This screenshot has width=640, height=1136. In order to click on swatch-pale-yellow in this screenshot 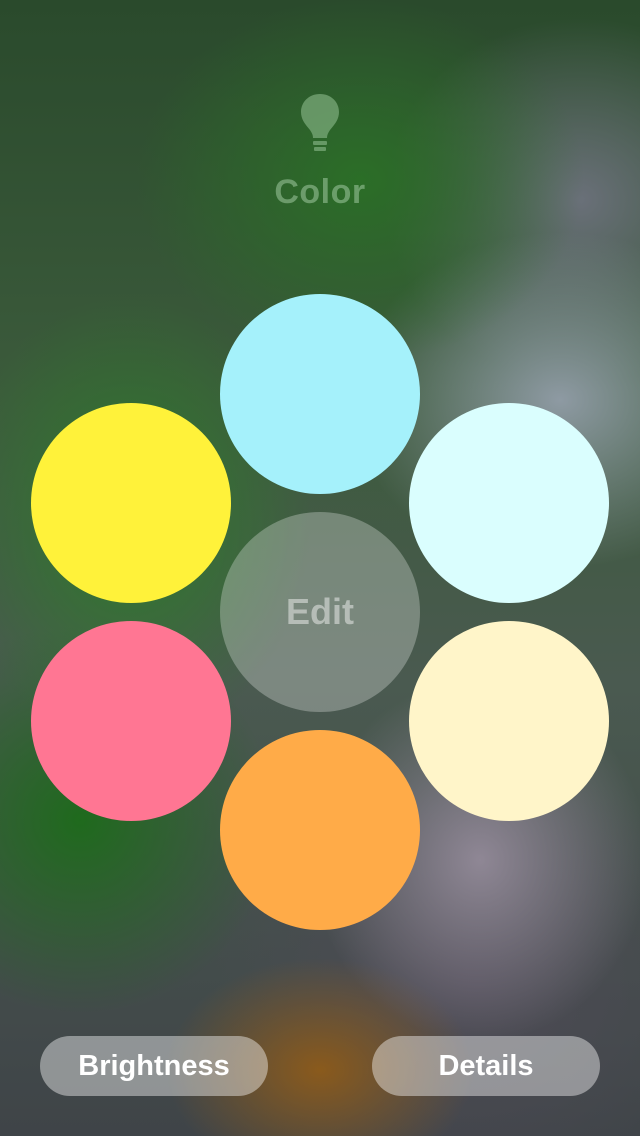, I will do `click(509, 721)`.